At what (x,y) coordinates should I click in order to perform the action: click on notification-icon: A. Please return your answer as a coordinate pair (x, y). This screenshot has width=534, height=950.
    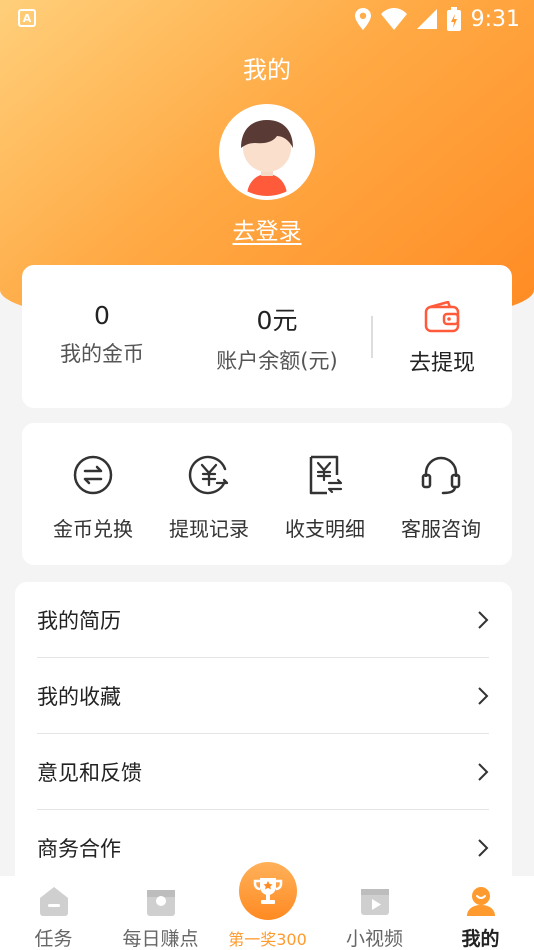
    Looking at the image, I should click on (27, 18).